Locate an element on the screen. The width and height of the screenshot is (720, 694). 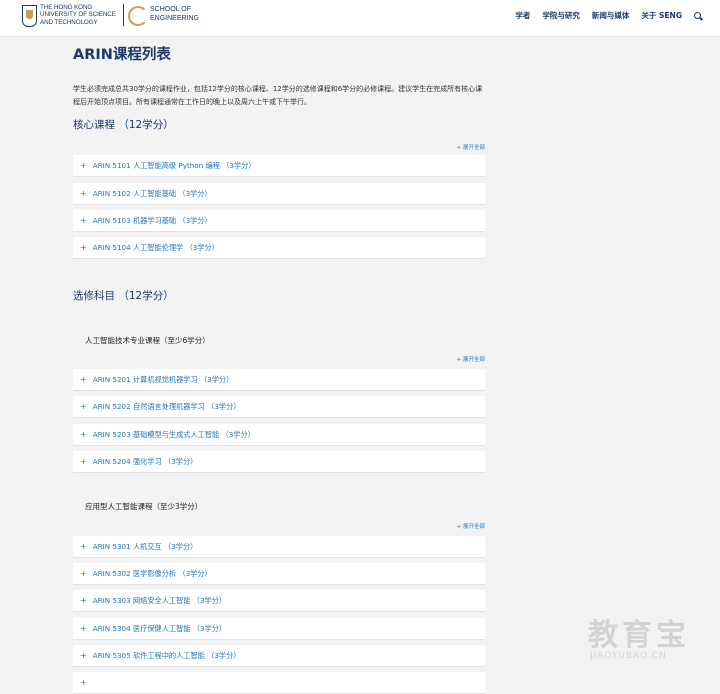
course-item: + ARIN 5305 软件工程中的人工智能 （3学分） is located at coordinates (279, 656).